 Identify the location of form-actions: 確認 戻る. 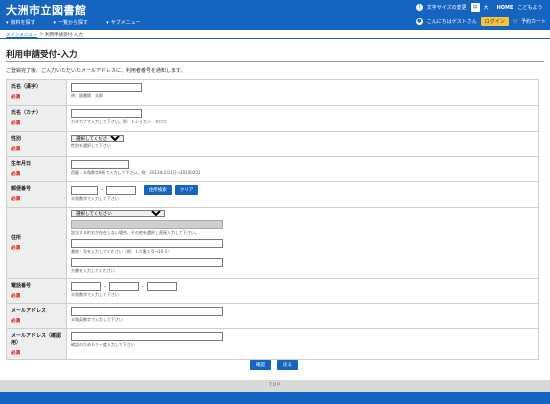
(274, 365).